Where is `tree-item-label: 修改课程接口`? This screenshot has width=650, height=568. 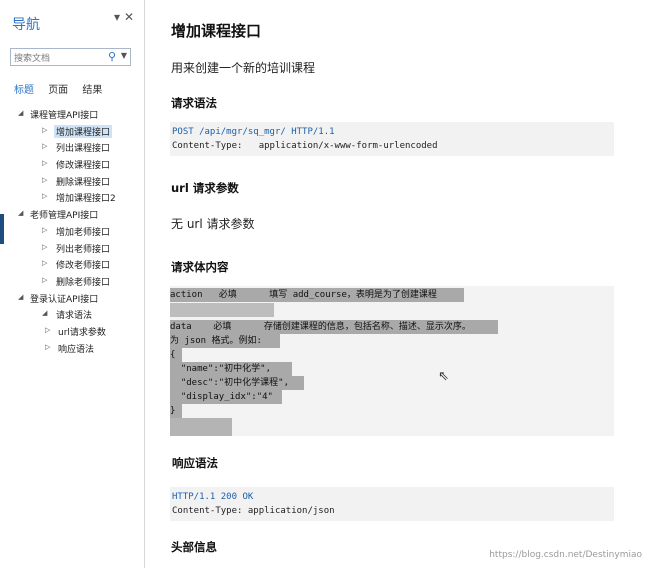 tree-item-label: 修改课程接口 is located at coordinates (83, 166).